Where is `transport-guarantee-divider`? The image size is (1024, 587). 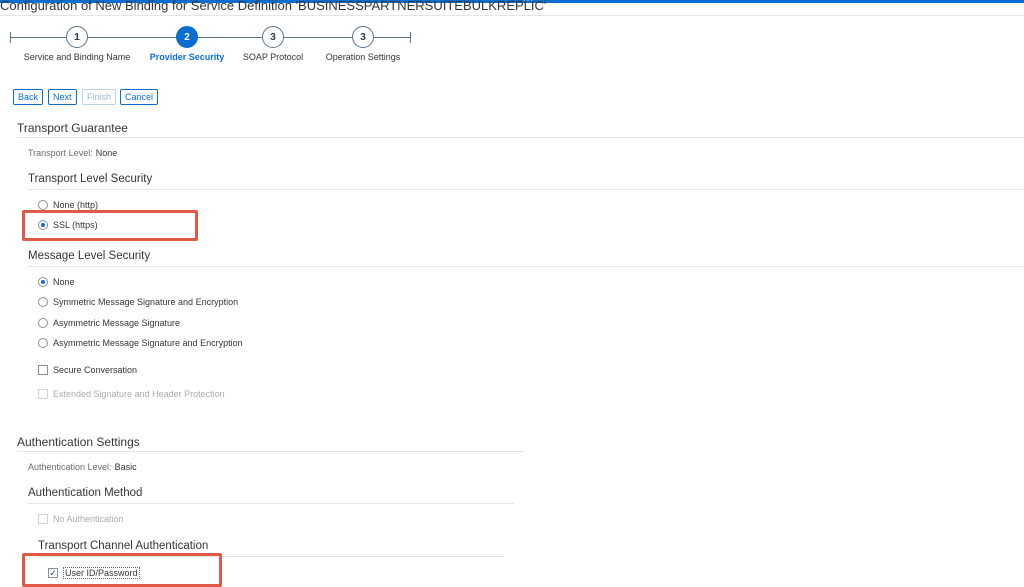
transport-guarantee-divider is located at coordinates (520, 137).